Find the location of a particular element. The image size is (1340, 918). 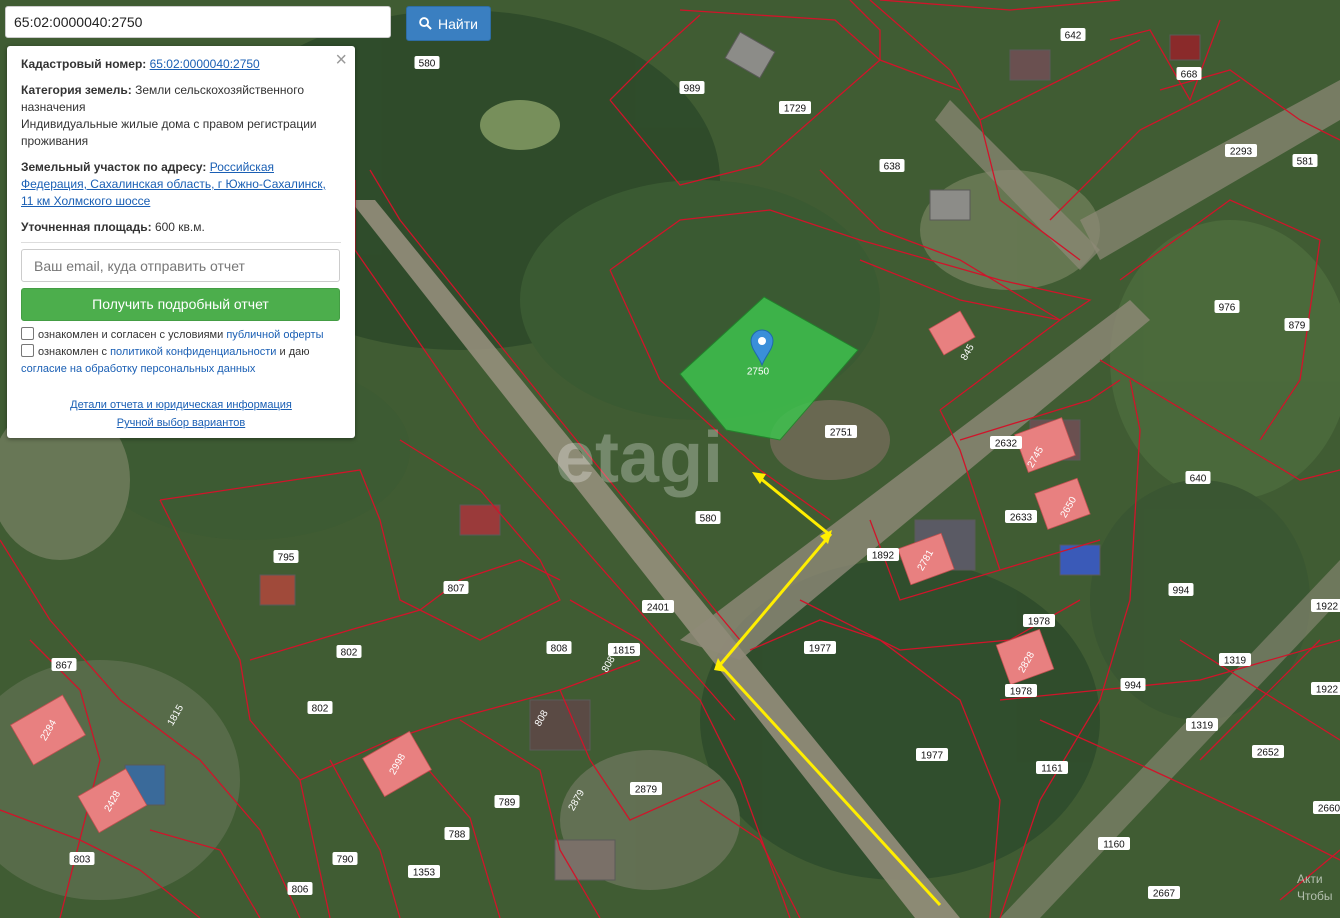

parcel-label: 789 is located at coordinates (507, 803).